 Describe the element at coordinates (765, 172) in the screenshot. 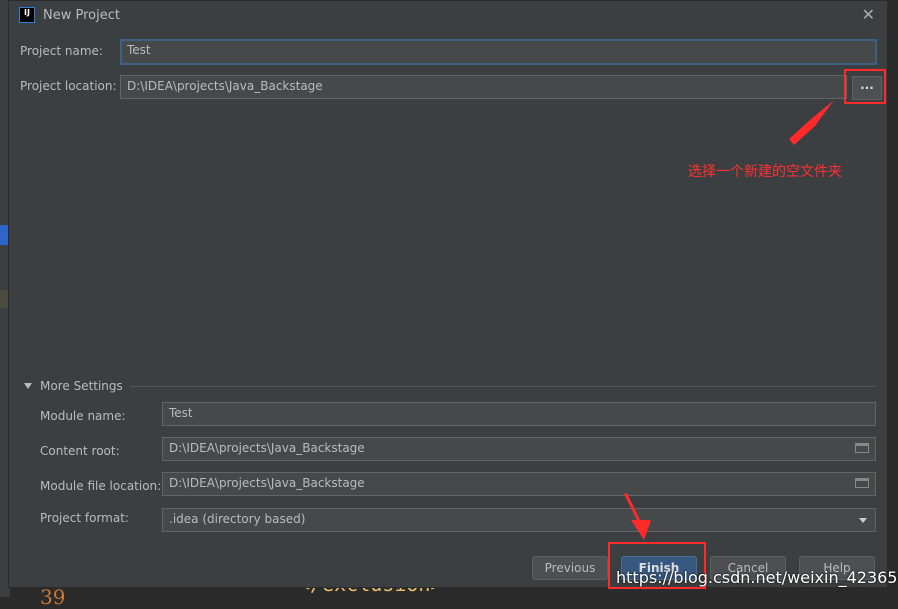

I see `annotation-note: 选择一个新建的空文件夹` at that location.